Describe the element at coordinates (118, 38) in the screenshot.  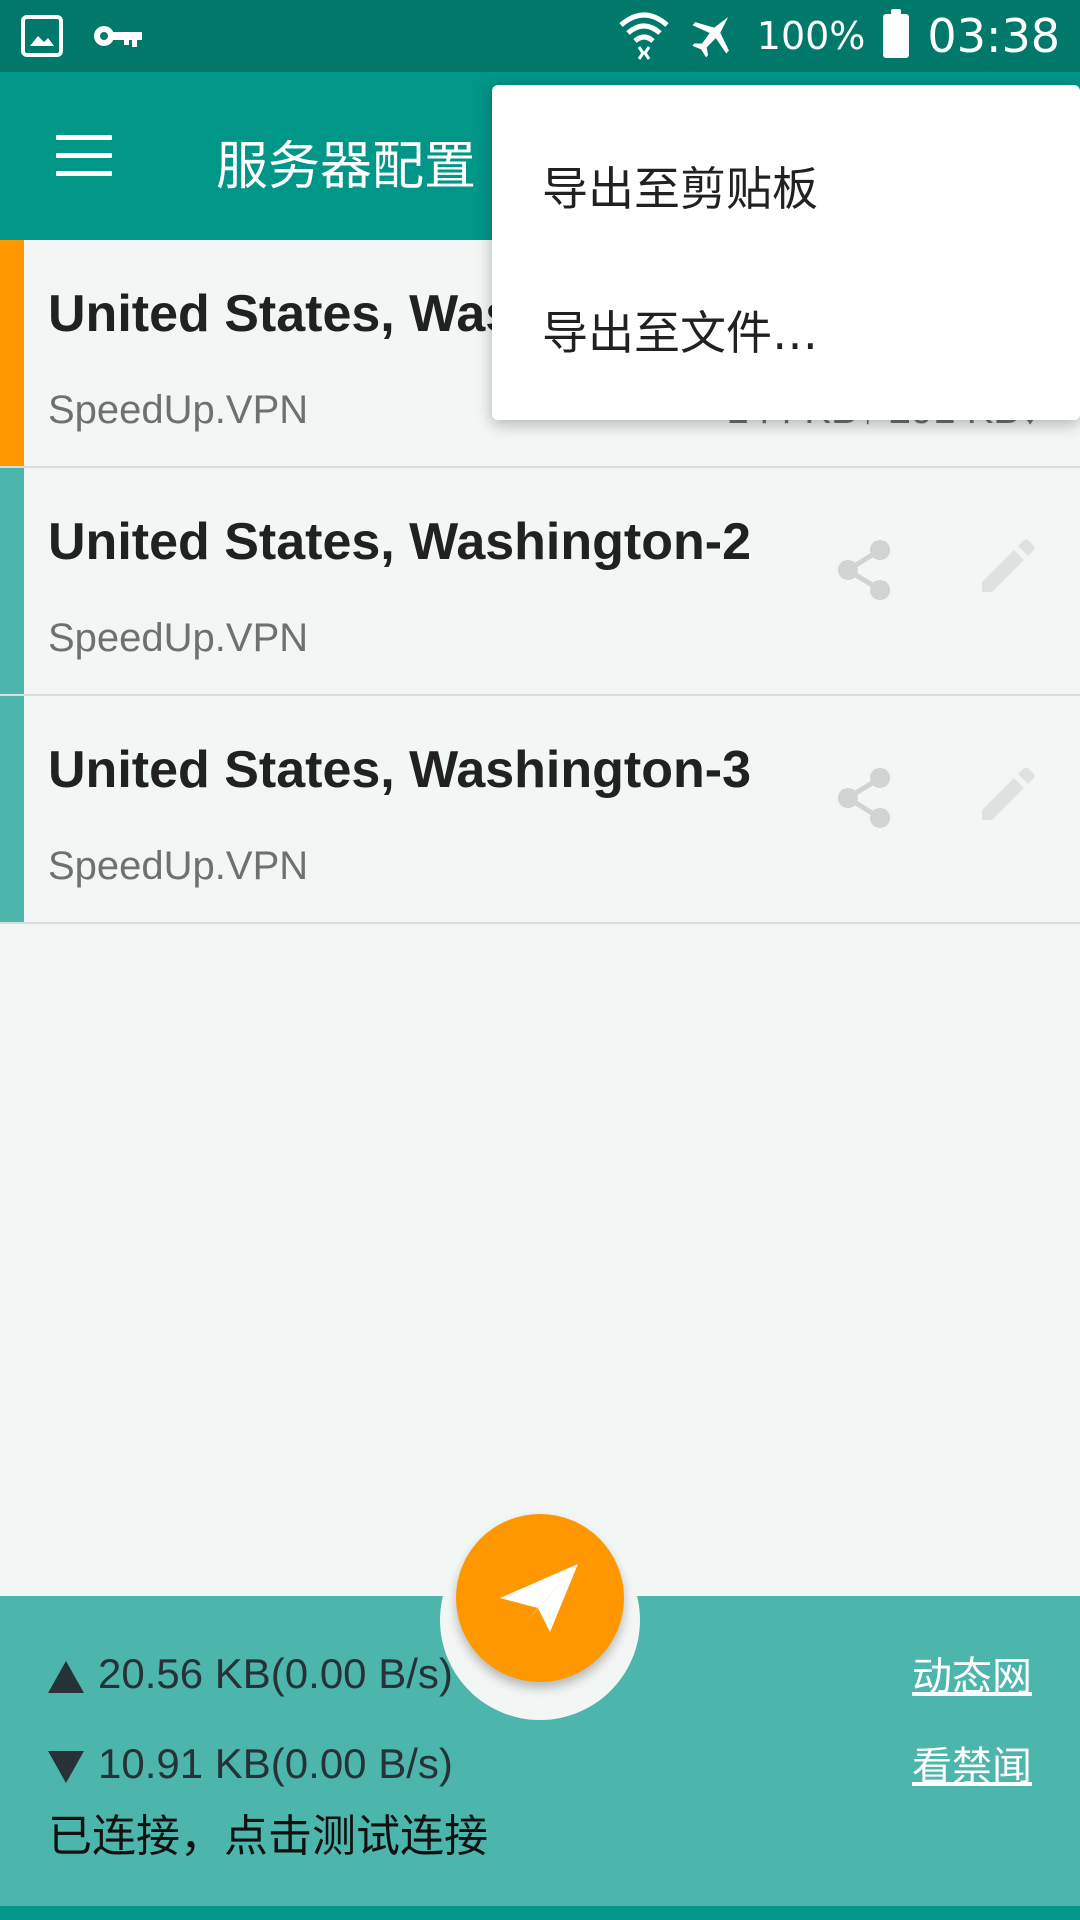
I see `key-icon` at that location.